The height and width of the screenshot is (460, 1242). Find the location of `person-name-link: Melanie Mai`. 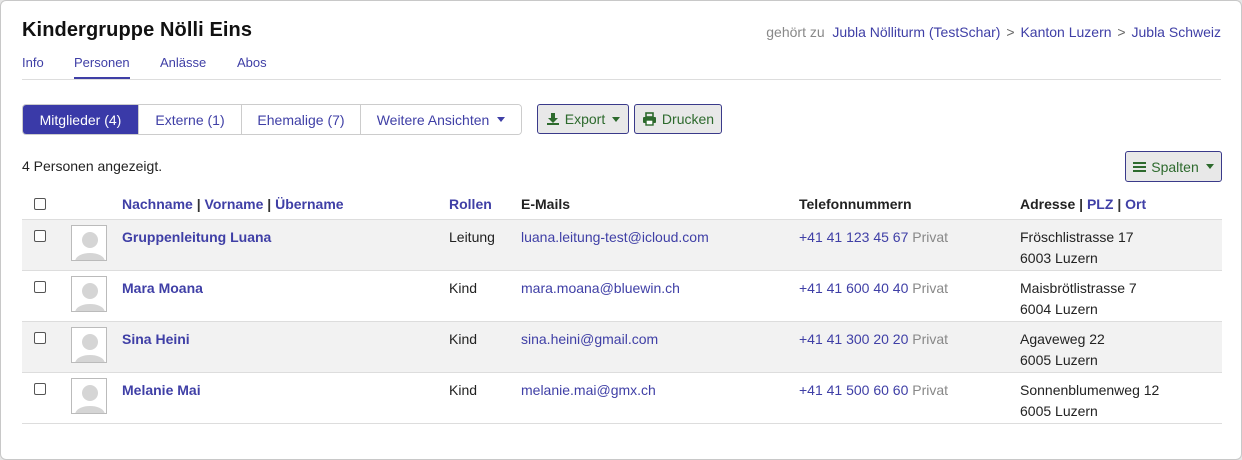

person-name-link: Melanie Mai is located at coordinates (161, 390).